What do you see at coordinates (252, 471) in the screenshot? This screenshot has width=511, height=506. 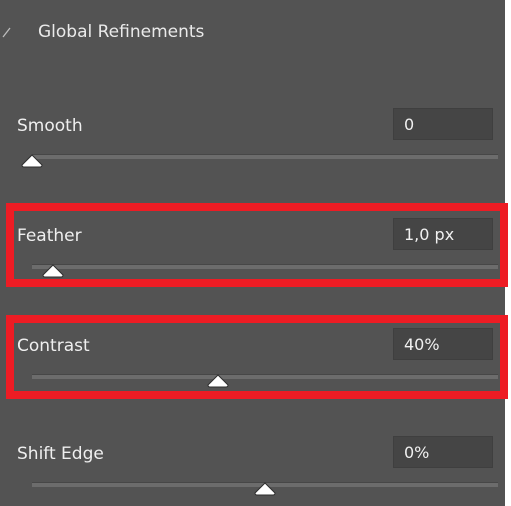 I see `setting-row-shift-edge: Shift Edge 0%` at bounding box center [252, 471].